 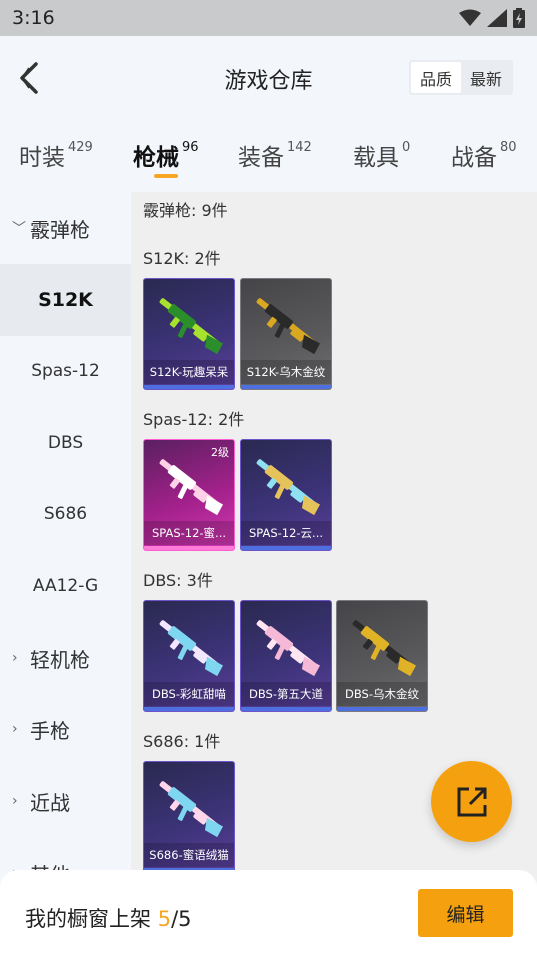 I want to click on skin-card: S686-蜜语绒猫, so click(x=189, y=817).